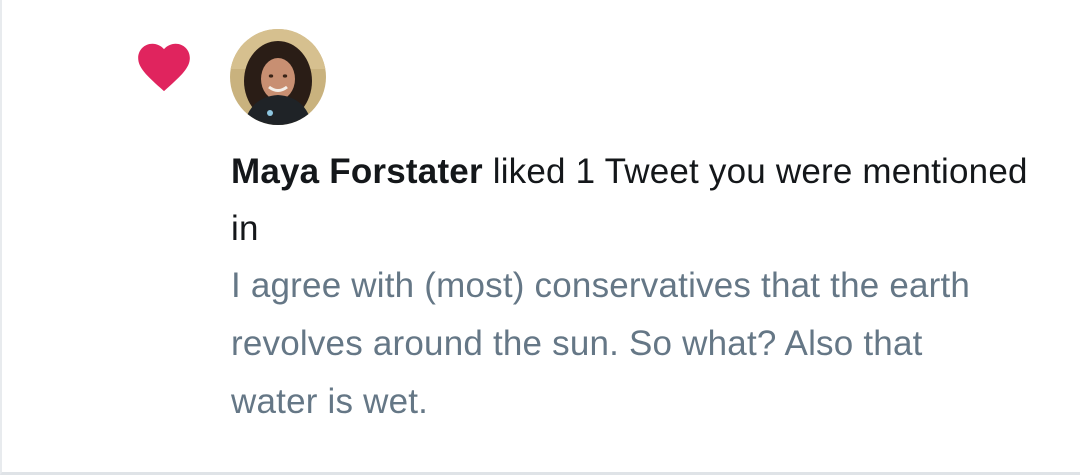 The image size is (1080, 475). I want to click on heart-icon, so click(164, 67).